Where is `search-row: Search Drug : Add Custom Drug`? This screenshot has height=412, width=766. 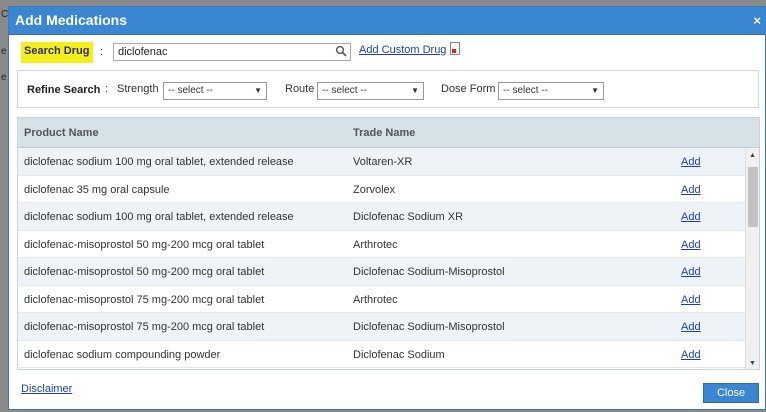 search-row: Search Drug : Add Custom Drug is located at coordinates (387, 53).